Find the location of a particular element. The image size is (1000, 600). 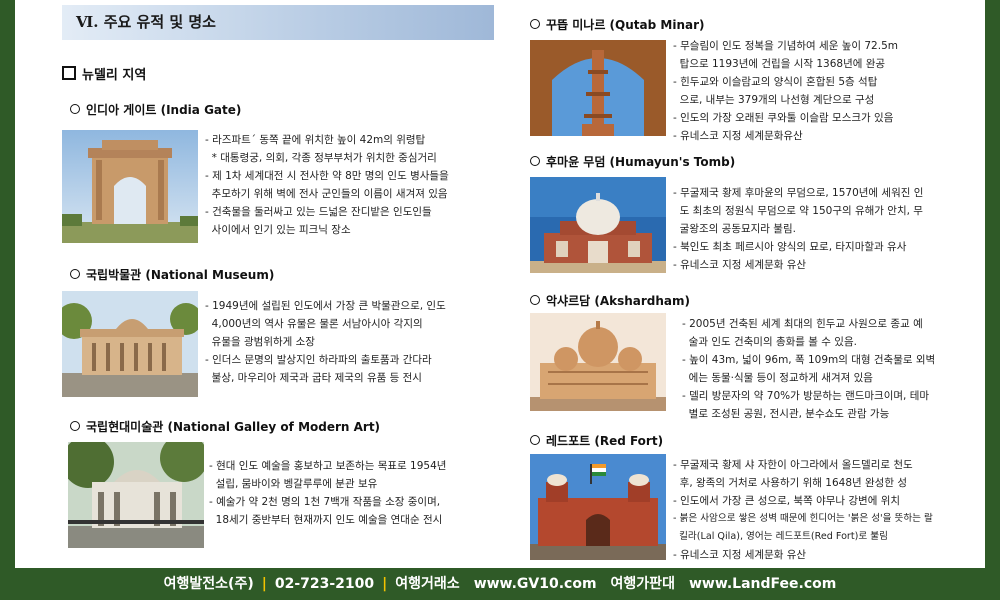

description-line: - 유네스코 지정 세계문화유산 is located at coordinates (738, 136).